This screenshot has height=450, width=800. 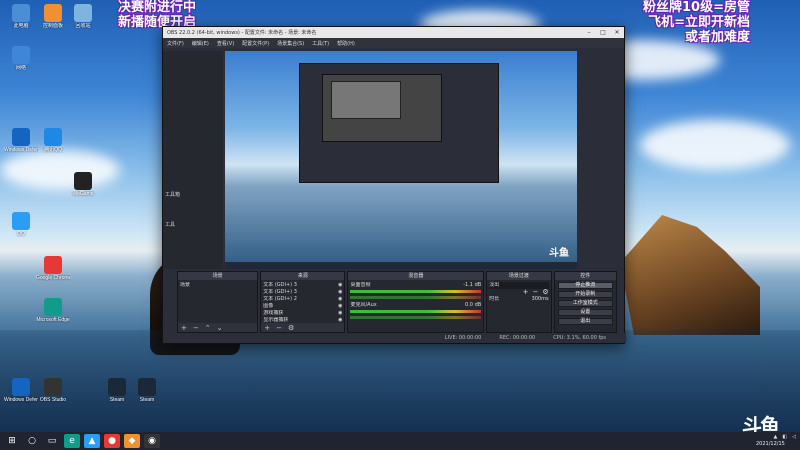 What do you see at coordinates (585, 276) in the screenshot?
I see `controls-title: 控件` at bounding box center [585, 276].